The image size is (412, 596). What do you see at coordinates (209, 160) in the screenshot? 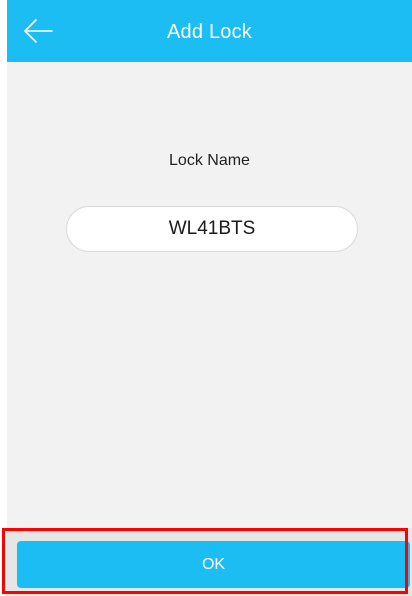
I see `lock-name-label: Lock Name` at bounding box center [209, 160].